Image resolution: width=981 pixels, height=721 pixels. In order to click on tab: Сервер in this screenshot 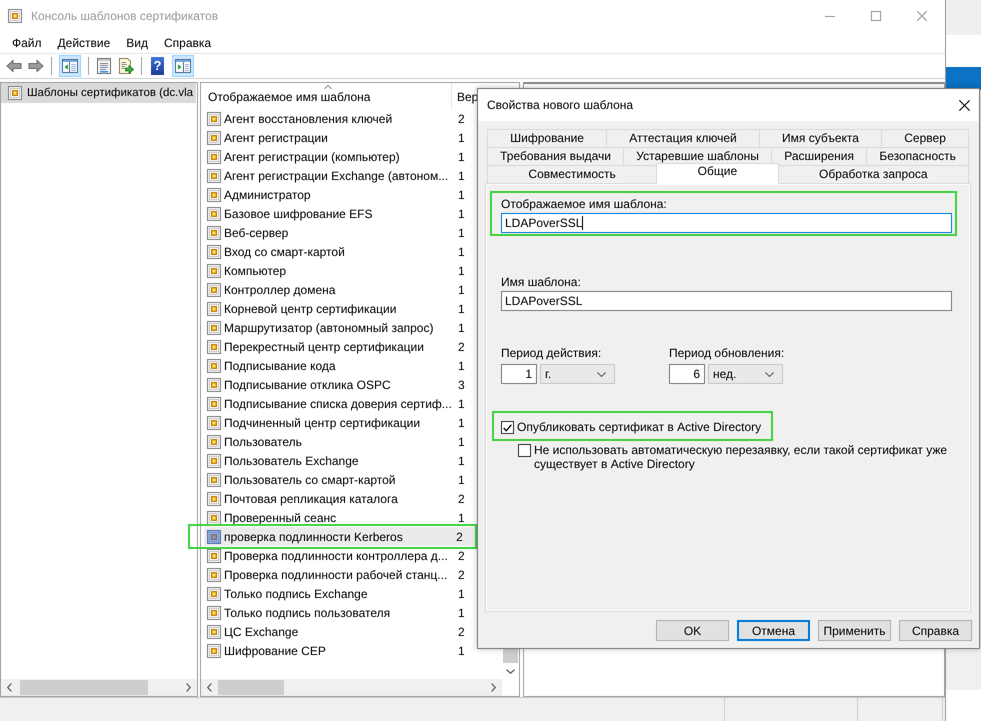, I will do `click(925, 138)`.